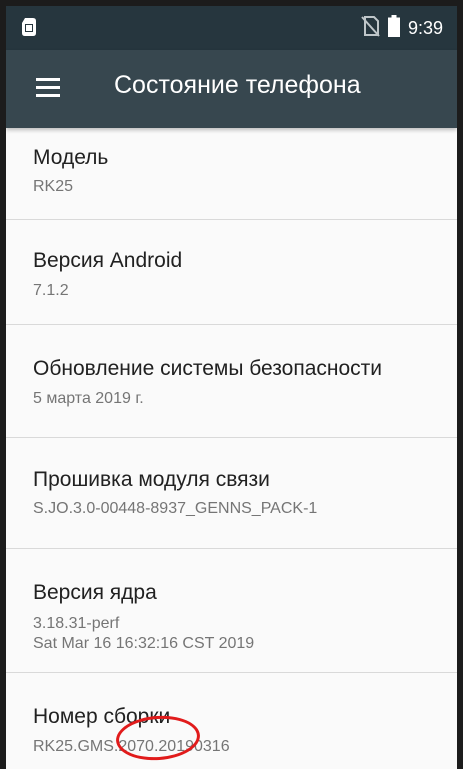 The image size is (463, 769). I want to click on item-label: Версия ядра, so click(95, 592).